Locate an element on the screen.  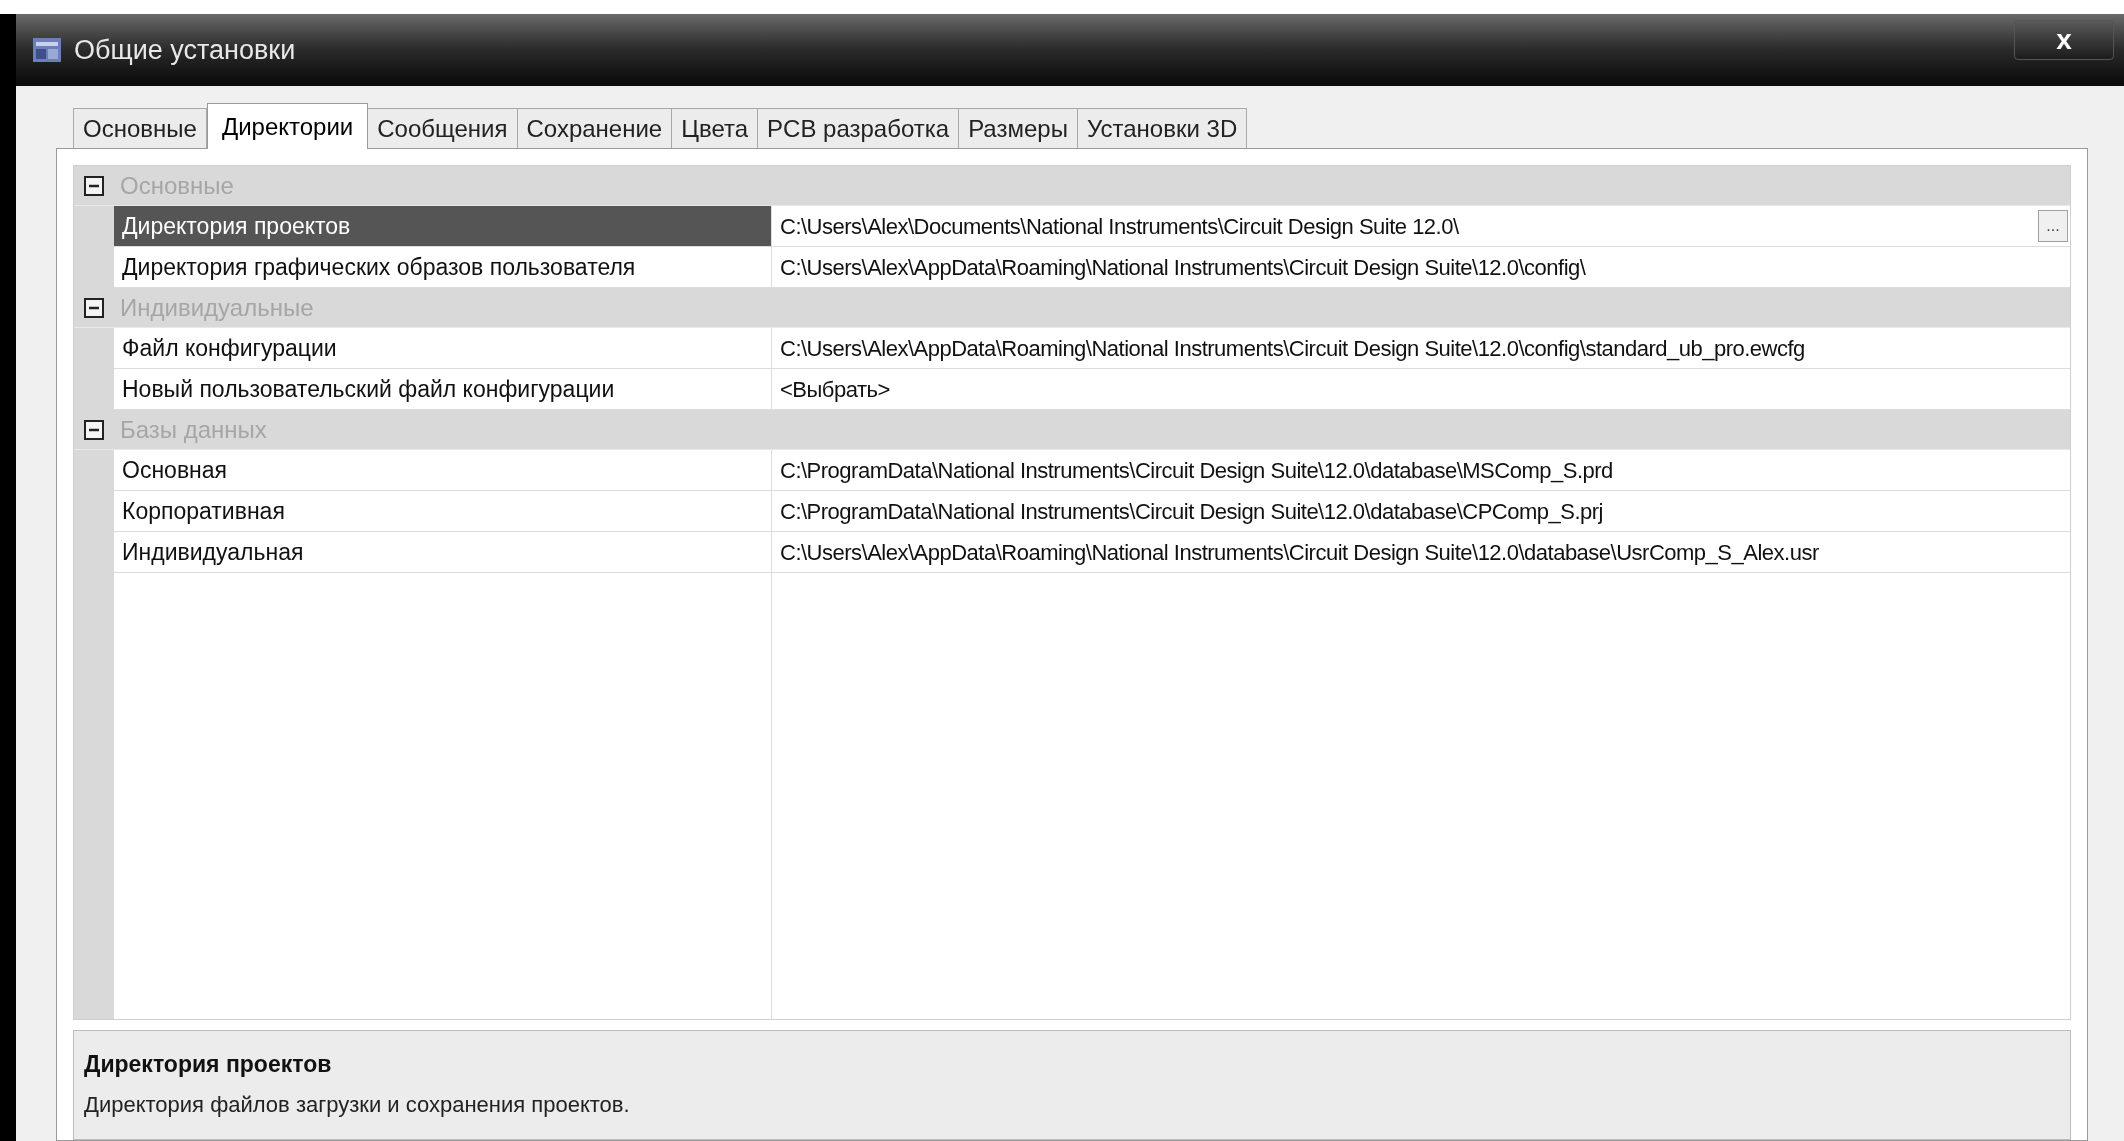
property-name: Основная is located at coordinates (443, 470).